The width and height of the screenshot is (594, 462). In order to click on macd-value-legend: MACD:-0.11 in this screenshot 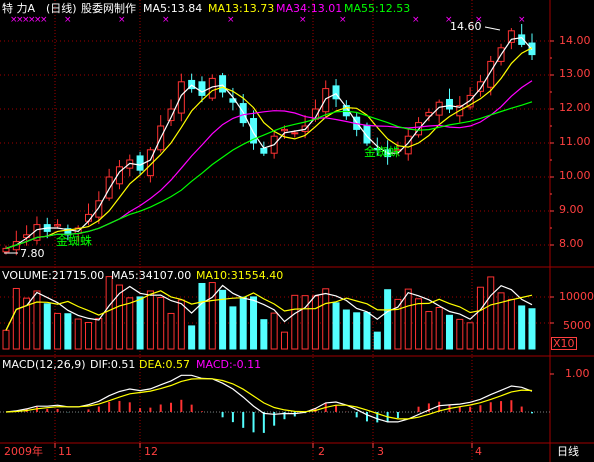, I will do `click(229, 364)`.